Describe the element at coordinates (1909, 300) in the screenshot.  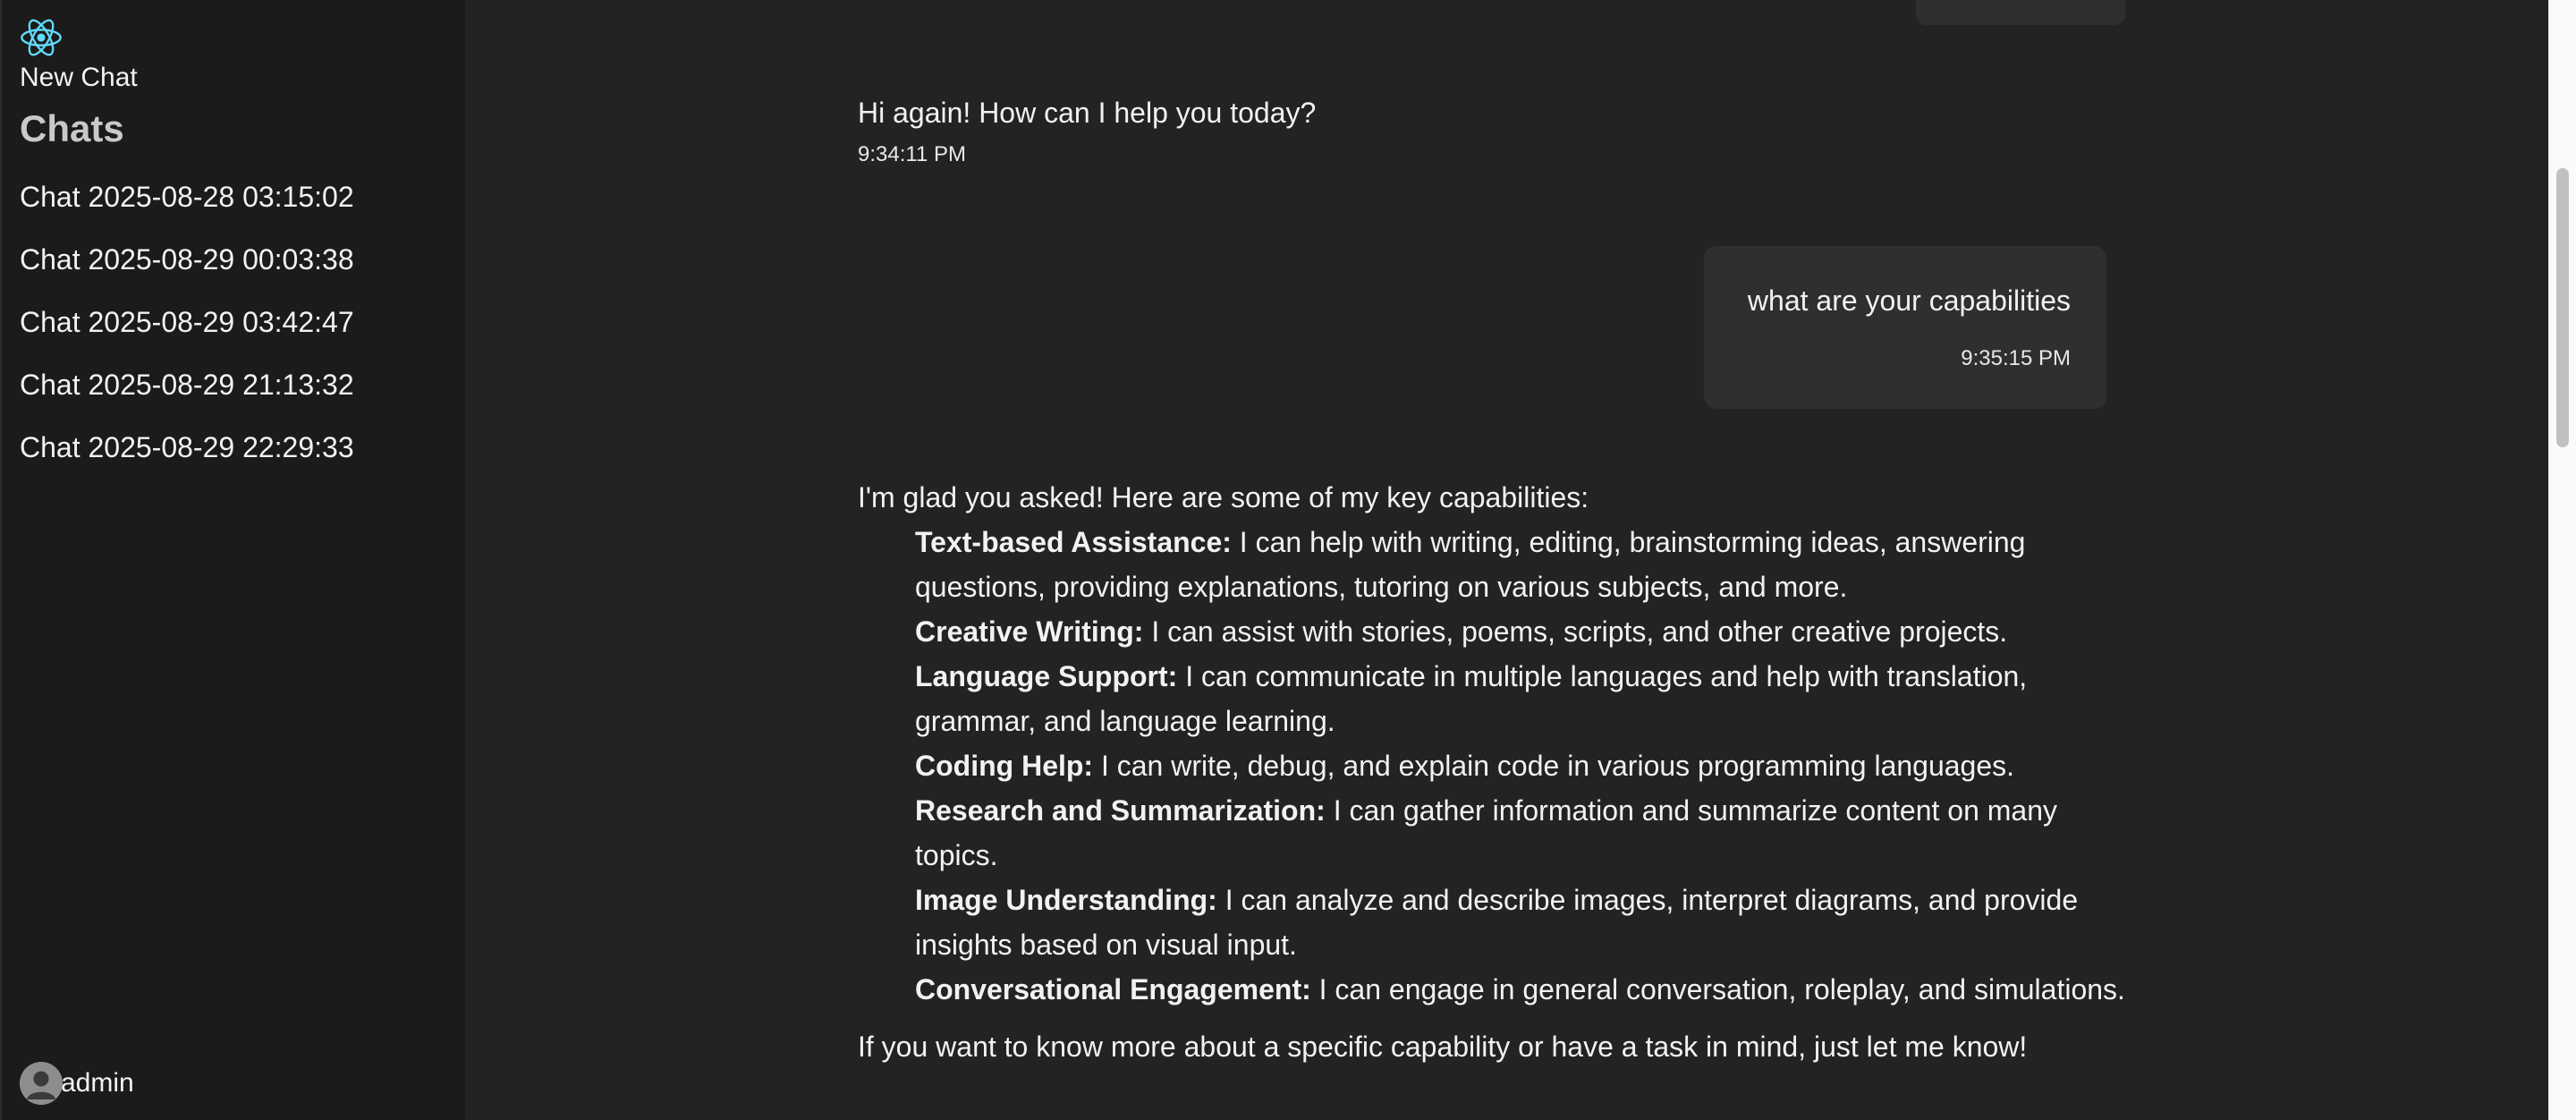
I see `message-text: what are your capabilities` at that location.